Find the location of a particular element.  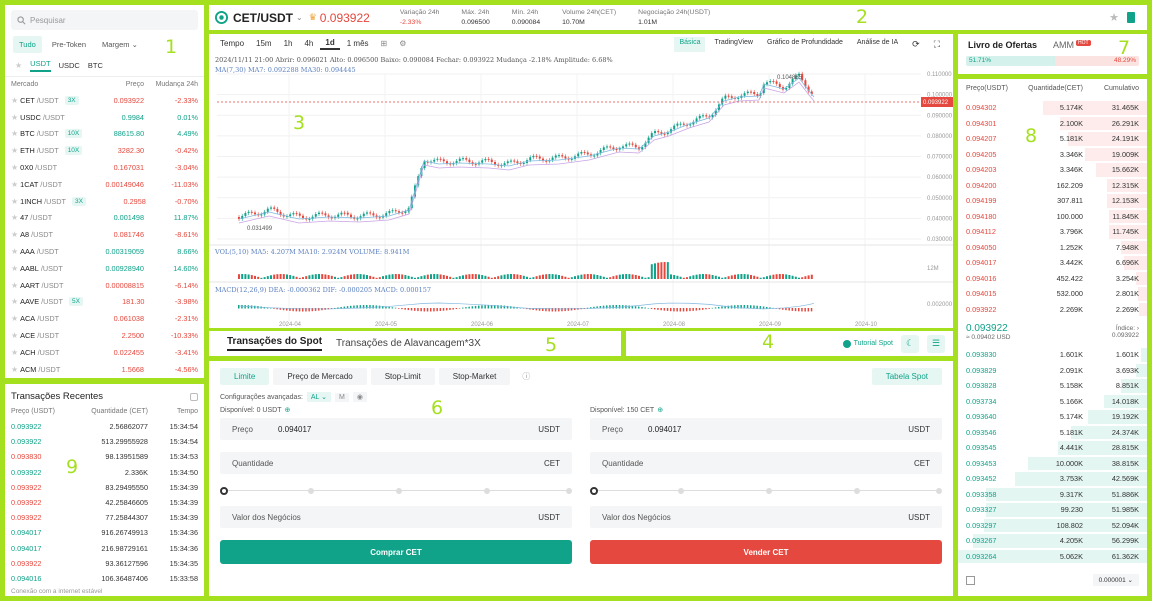

bid-row: 0.093828 5.158K 8.851K is located at coordinates (1052, 386).